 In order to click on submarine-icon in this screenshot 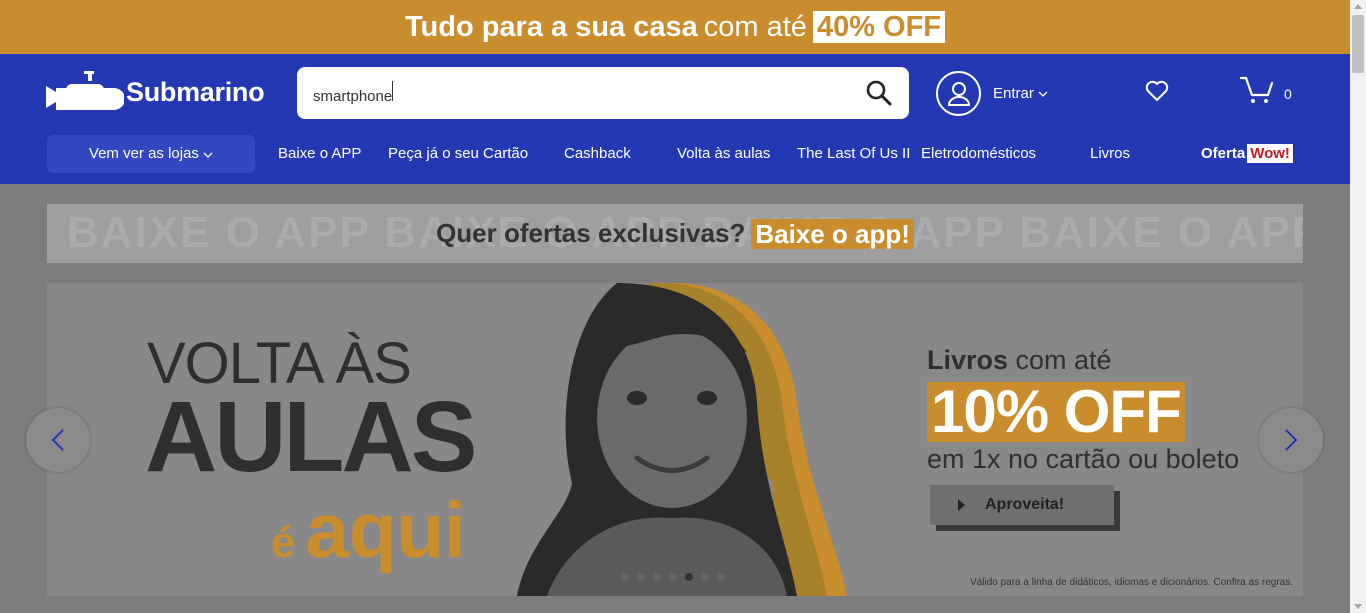, I will do `click(85, 90)`.